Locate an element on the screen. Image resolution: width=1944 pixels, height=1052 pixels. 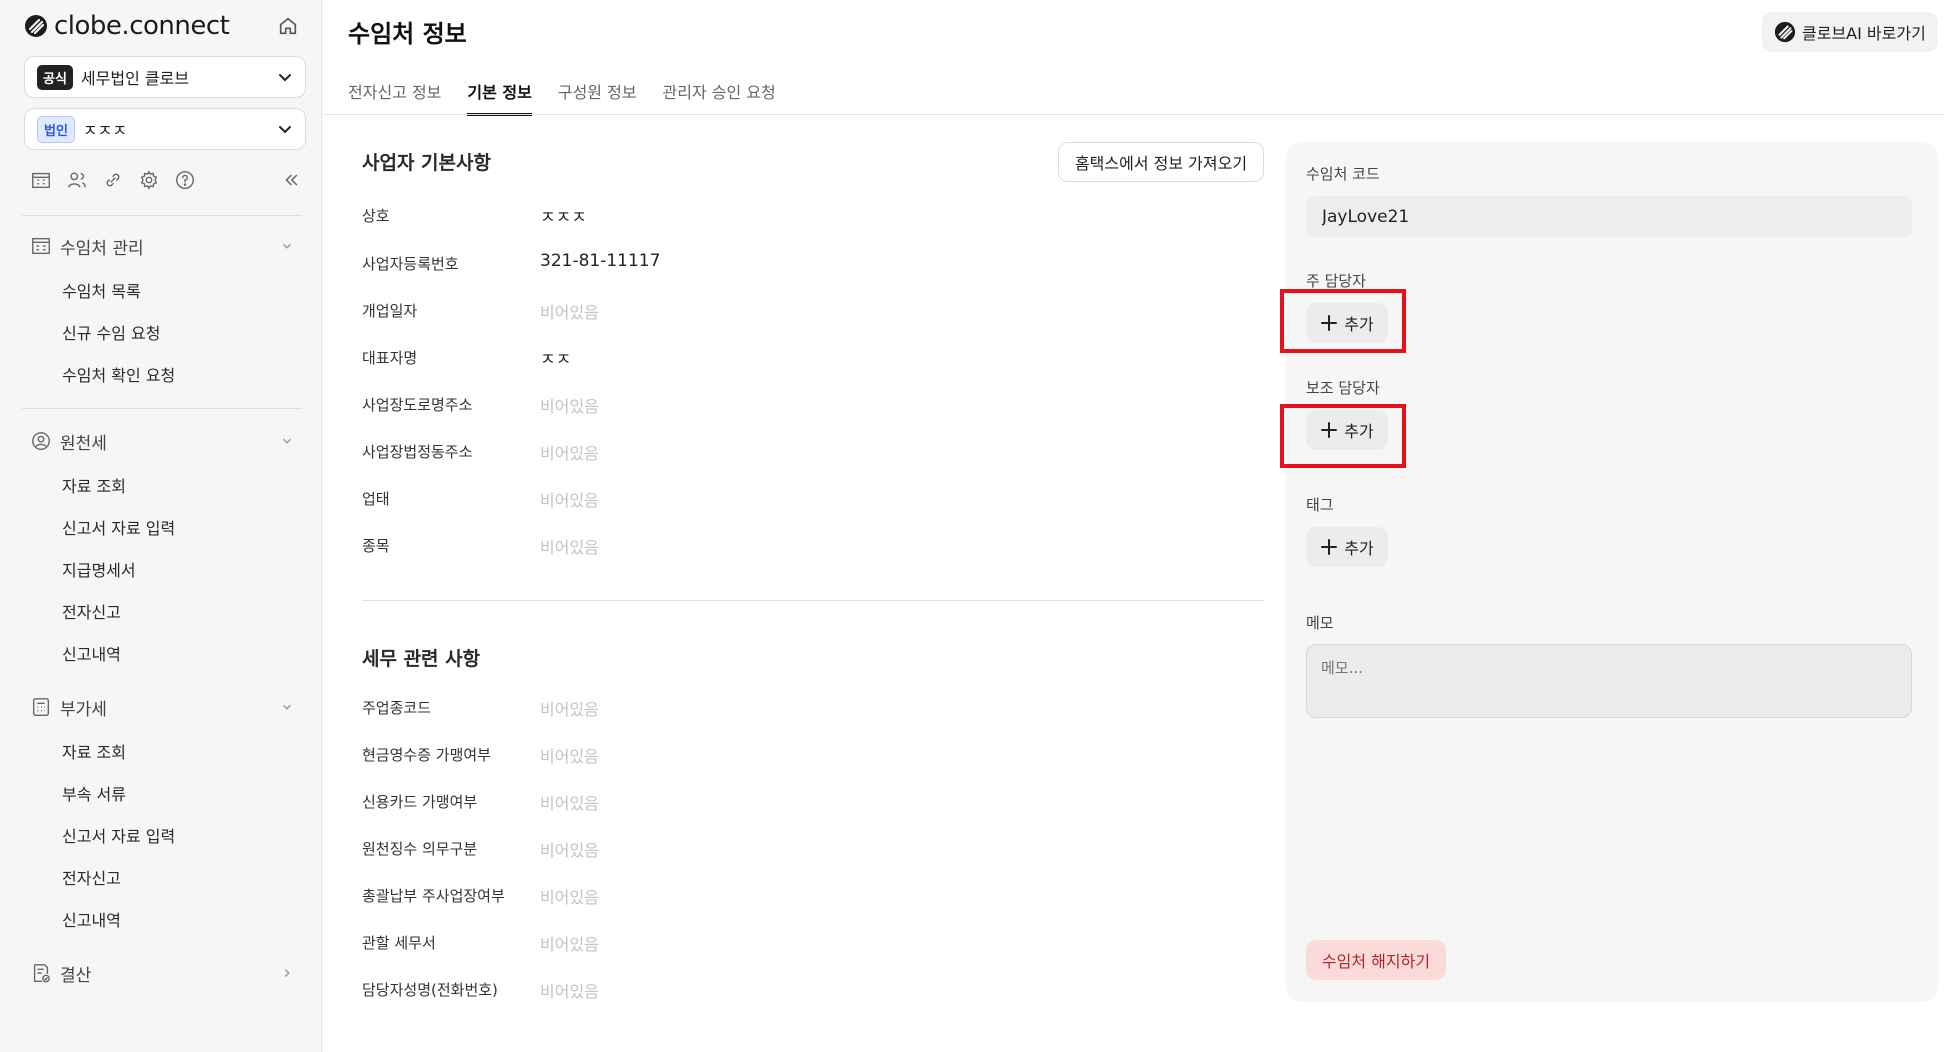
tab-e-filing-info: 전자신고 정보 is located at coordinates (394, 99).